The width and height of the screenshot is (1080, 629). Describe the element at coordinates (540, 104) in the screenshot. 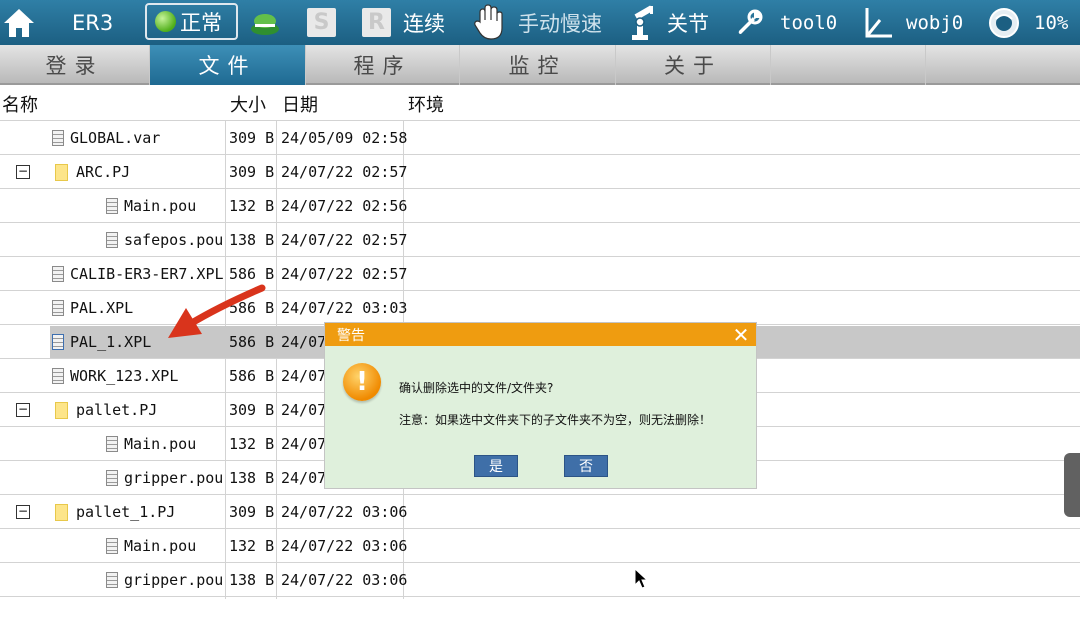

I see `file-table-header: 名称 大小 日期 环境` at that location.